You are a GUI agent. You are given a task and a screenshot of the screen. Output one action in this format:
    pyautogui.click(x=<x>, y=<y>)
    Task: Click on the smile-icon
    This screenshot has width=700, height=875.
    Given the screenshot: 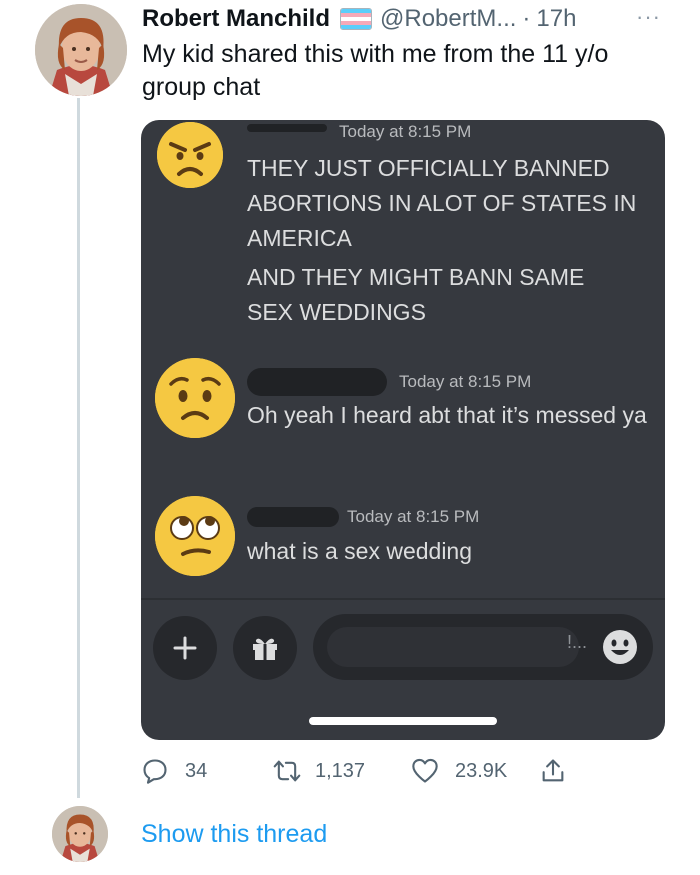 What is the action you would take?
    pyautogui.click(x=620, y=647)
    